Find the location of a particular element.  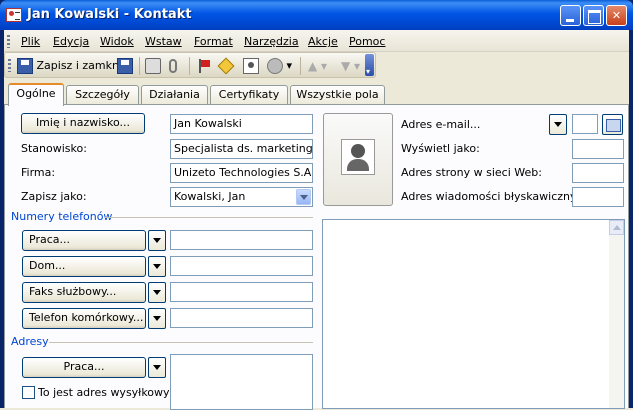

im-address-field is located at coordinates (598, 197).